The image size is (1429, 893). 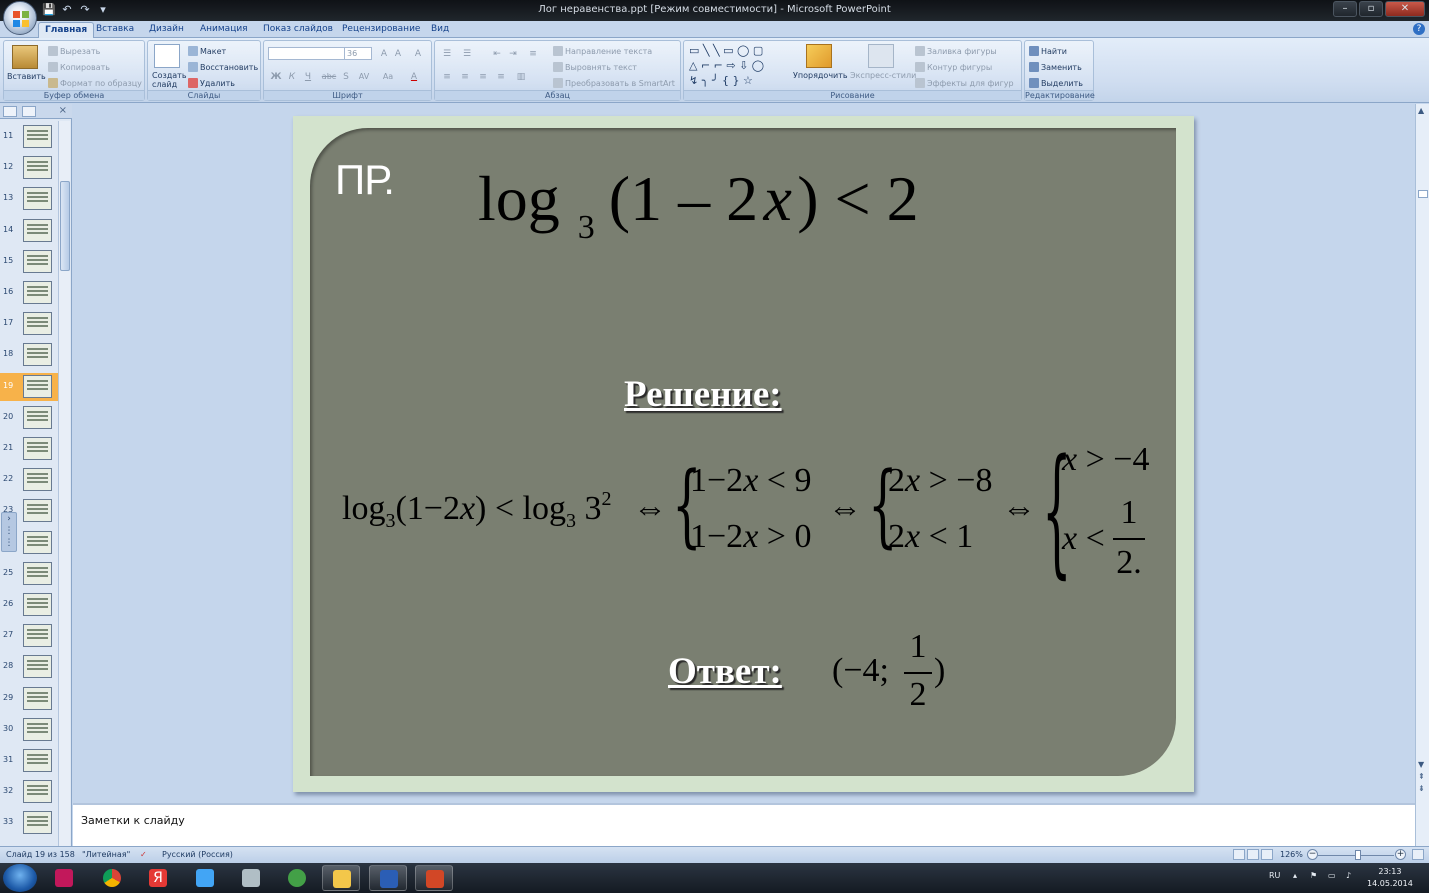 I want to click on slide-thumbnail: 27, so click(x=29, y=636).